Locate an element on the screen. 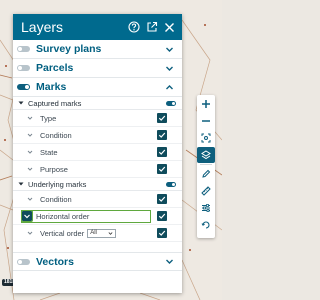 This screenshot has height=300, width=320. zoom-out-icon is located at coordinates (206, 121).